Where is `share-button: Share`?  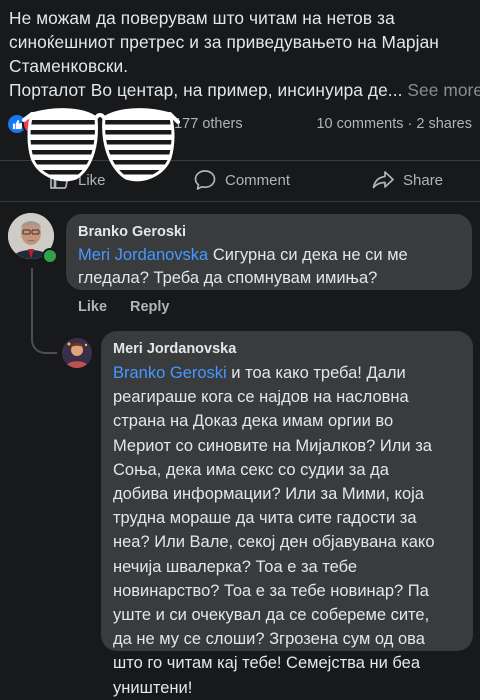
share-button: Share is located at coordinates (407, 180).